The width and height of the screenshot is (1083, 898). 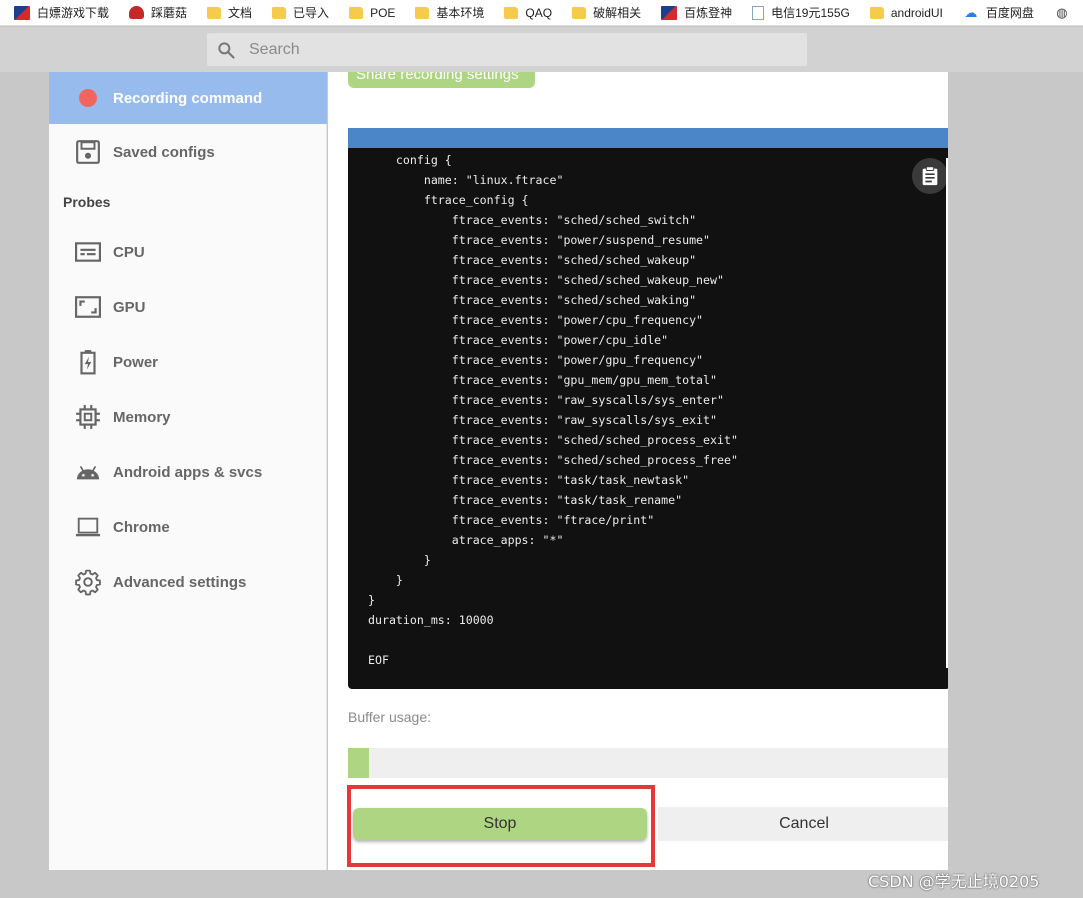 What do you see at coordinates (88, 582) in the screenshot?
I see `gear-icon` at bounding box center [88, 582].